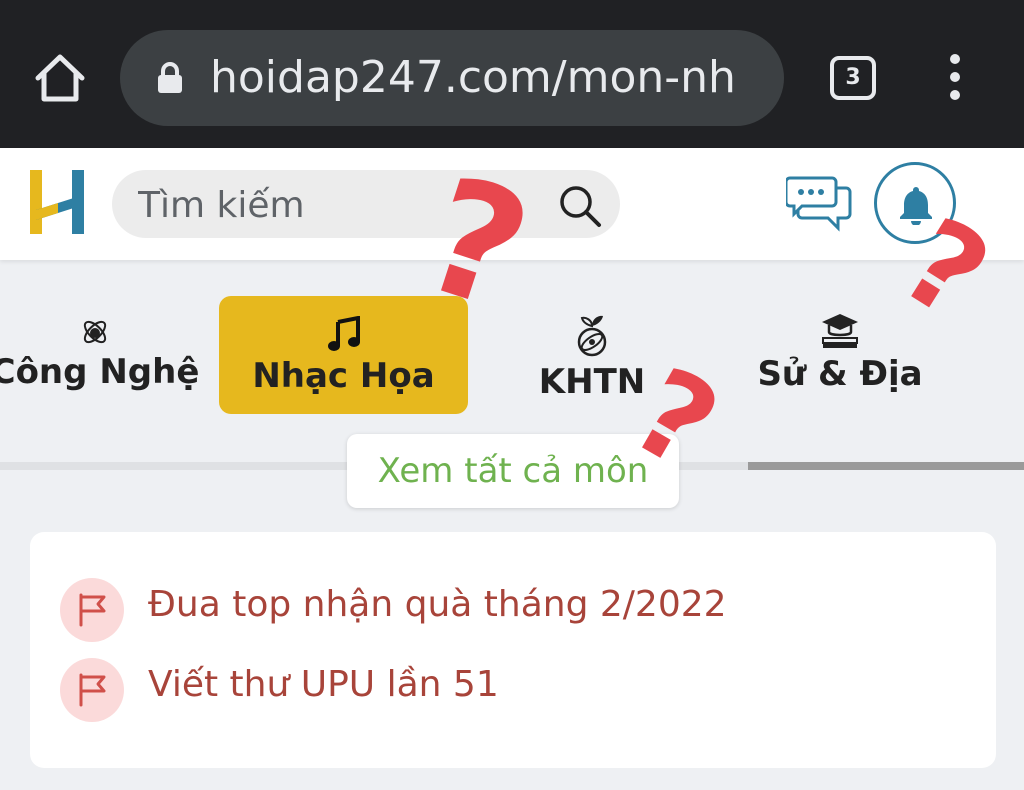 Image resolution: width=1024 pixels, height=790 pixels. What do you see at coordinates (58, 203) in the screenshot?
I see `logo` at bounding box center [58, 203].